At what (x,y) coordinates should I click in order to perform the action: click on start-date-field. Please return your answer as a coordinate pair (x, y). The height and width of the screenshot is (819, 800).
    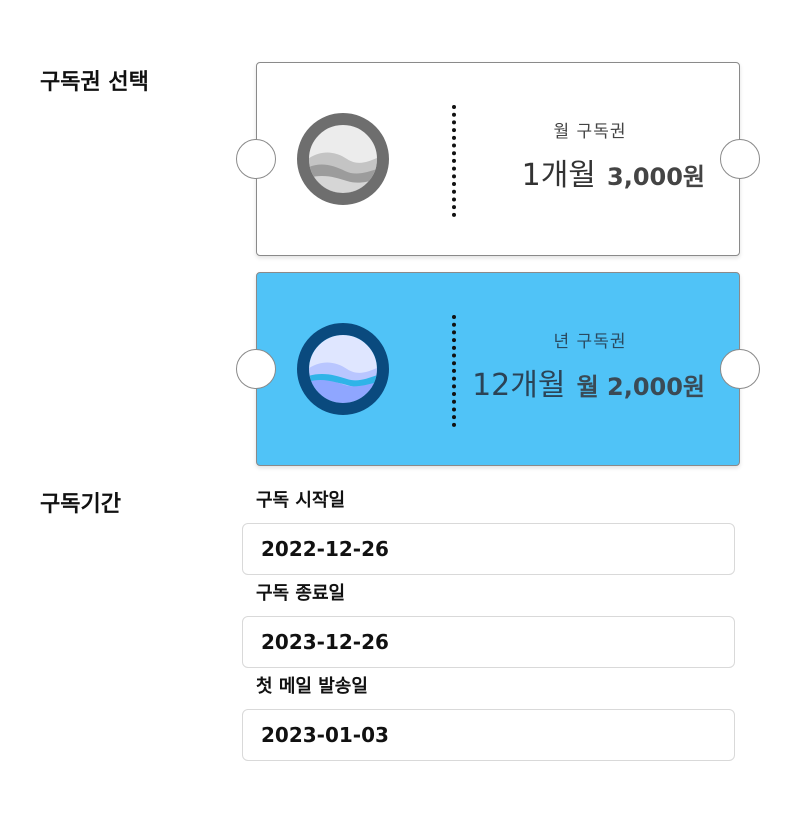
    Looking at the image, I should click on (488, 549).